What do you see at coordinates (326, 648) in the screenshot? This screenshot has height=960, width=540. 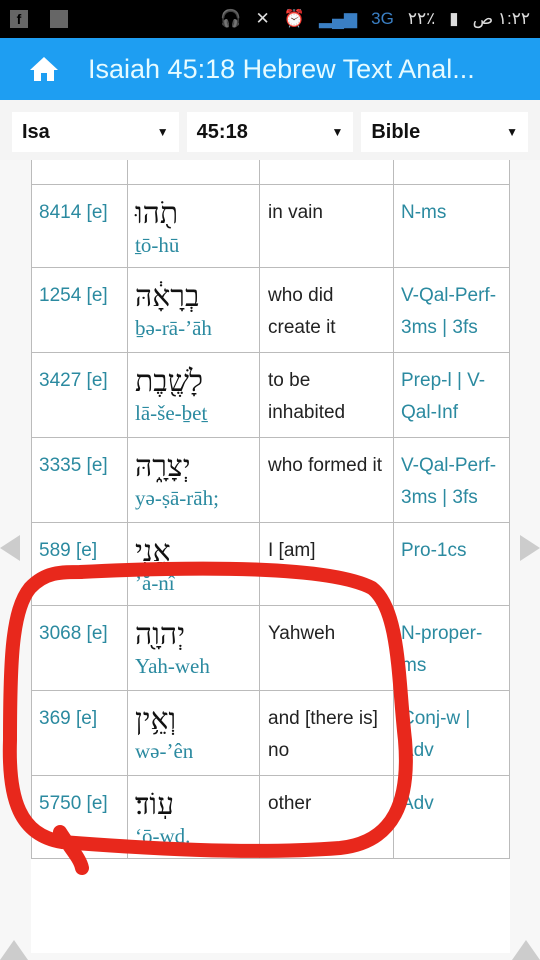 I see `english-gloss: Yahweh` at bounding box center [326, 648].